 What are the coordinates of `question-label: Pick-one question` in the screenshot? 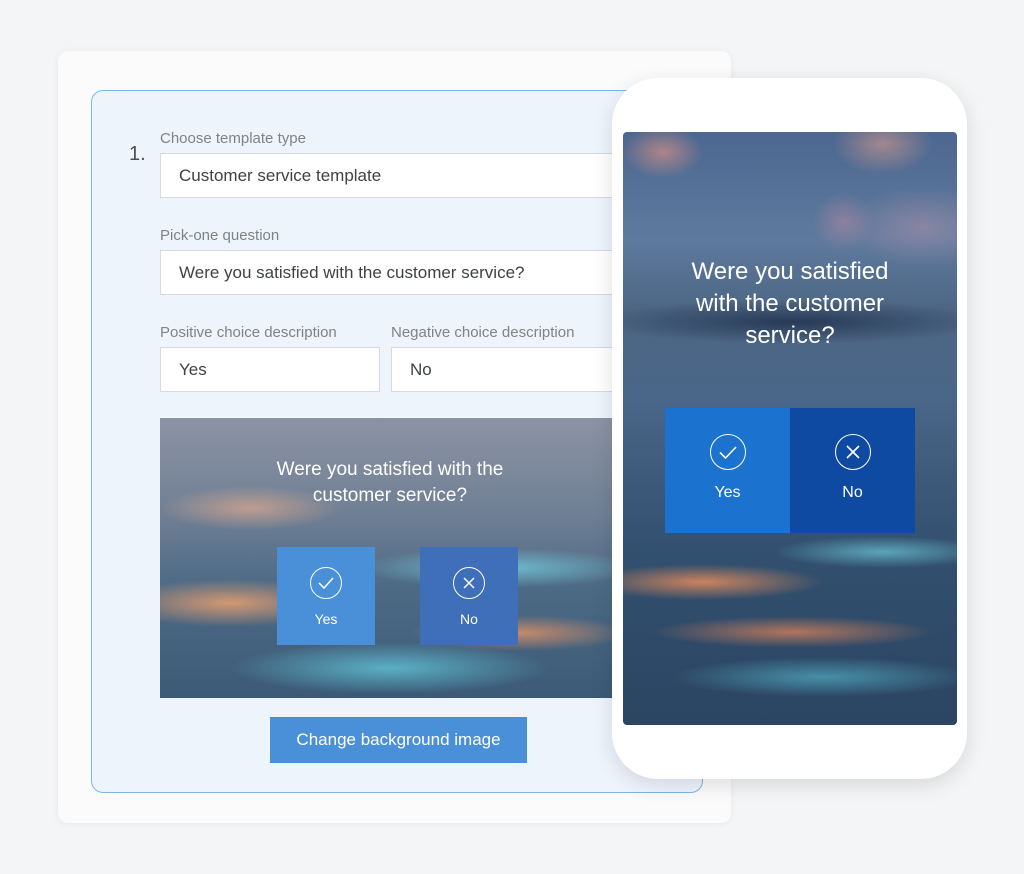 It's located at (220, 235).